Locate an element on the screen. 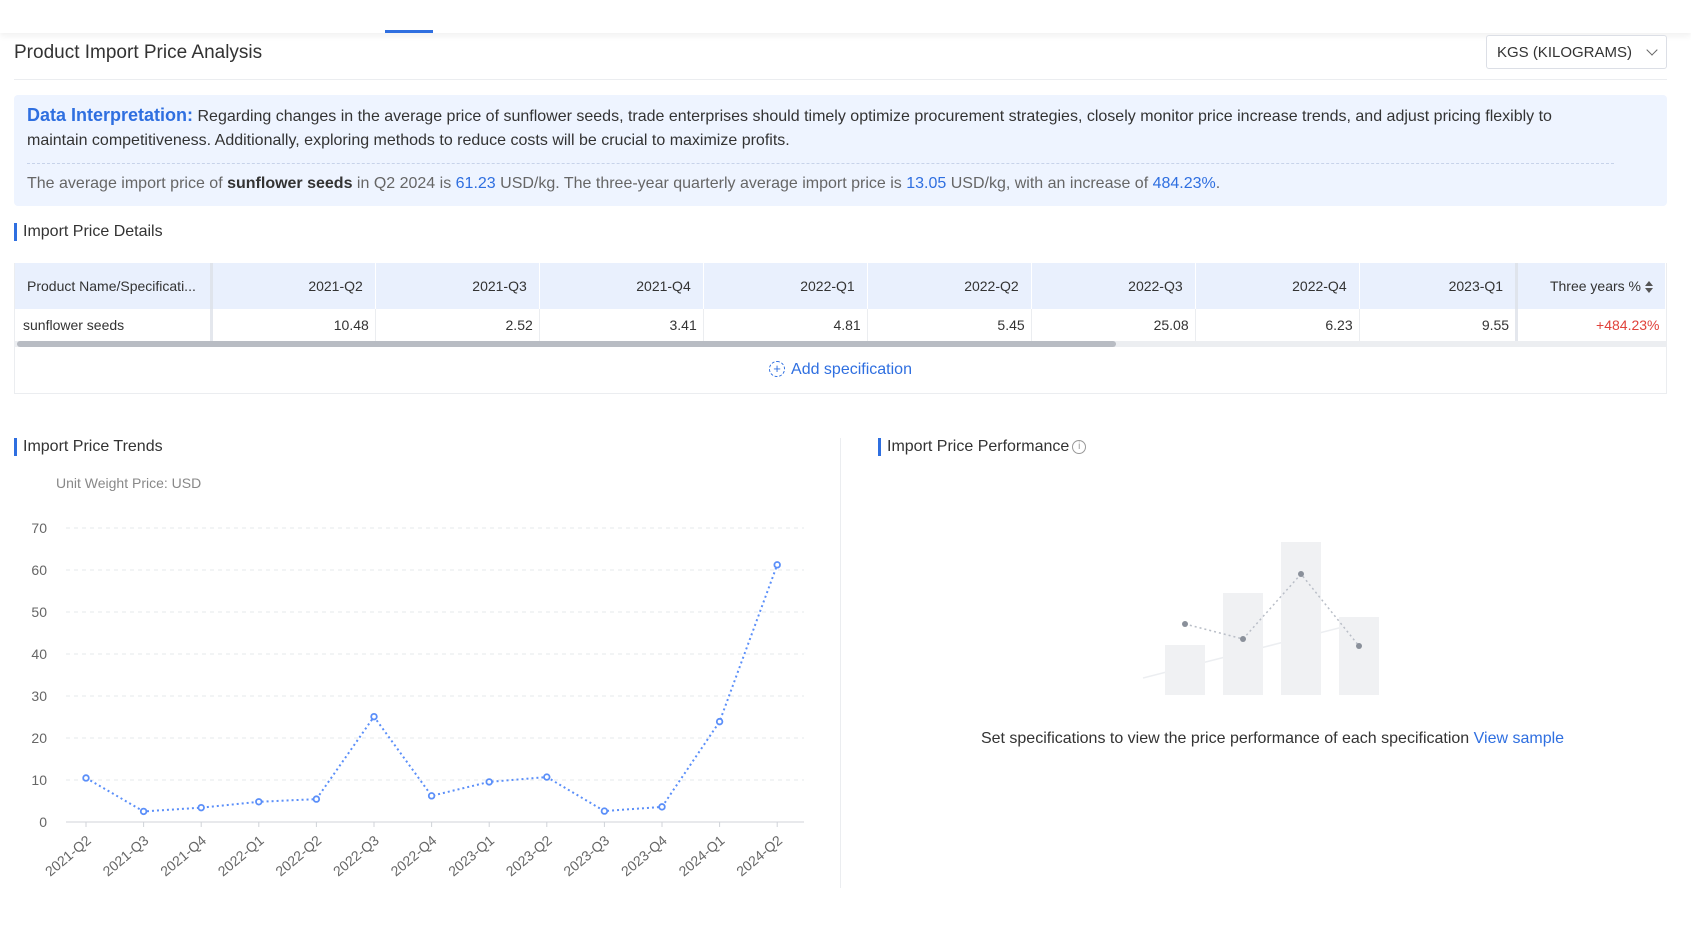 Image resolution: width=1691 pixels, height=927 pixels. info-circle-icon: i is located at coordinates (1079, 446).